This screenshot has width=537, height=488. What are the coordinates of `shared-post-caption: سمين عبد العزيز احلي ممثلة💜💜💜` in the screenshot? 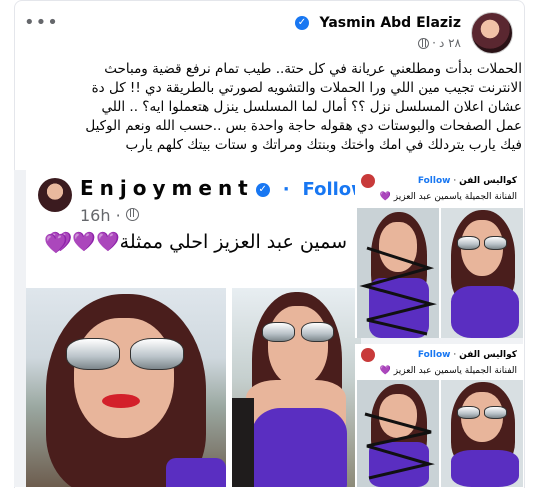 It's located at (198, 241).